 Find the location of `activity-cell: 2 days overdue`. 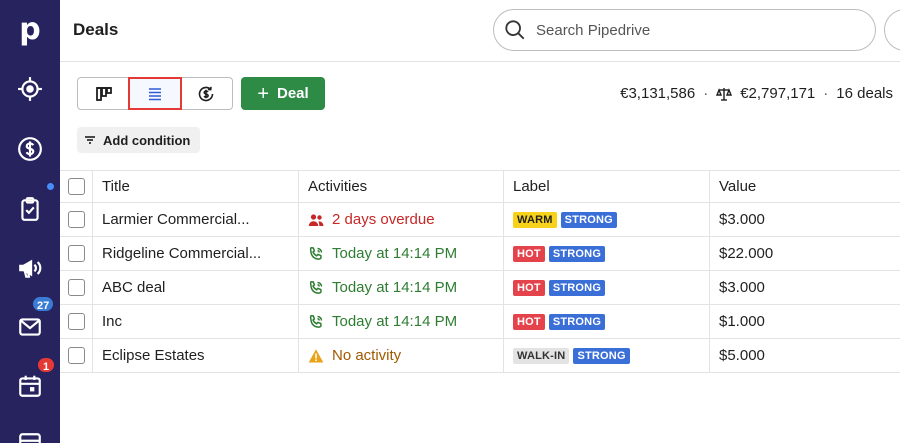

activity-cell: 2 days overdue is located at coordinates (401, 219).